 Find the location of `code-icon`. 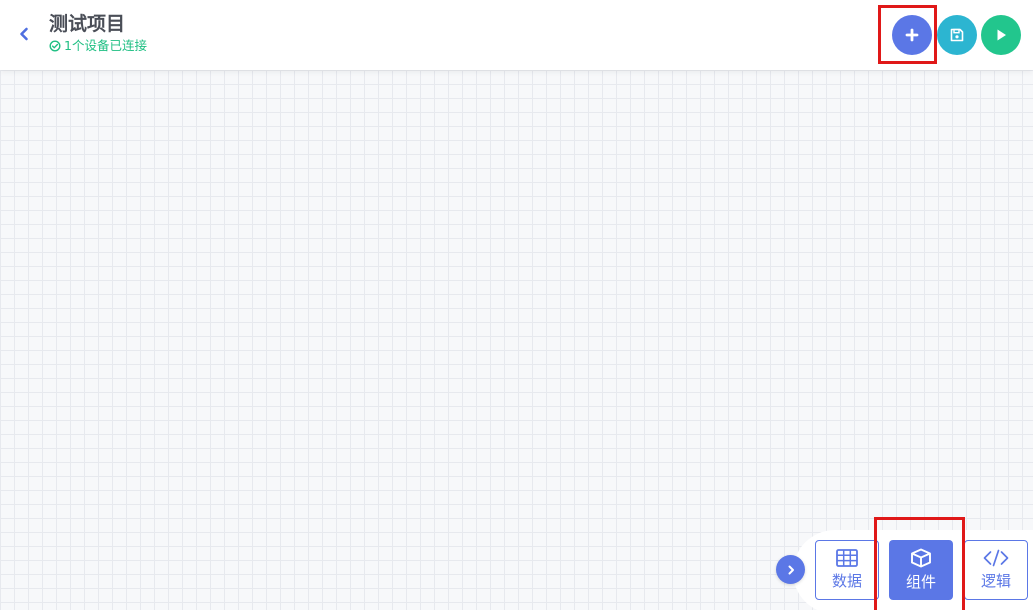

code-icon is located at coordinates (996, 558).